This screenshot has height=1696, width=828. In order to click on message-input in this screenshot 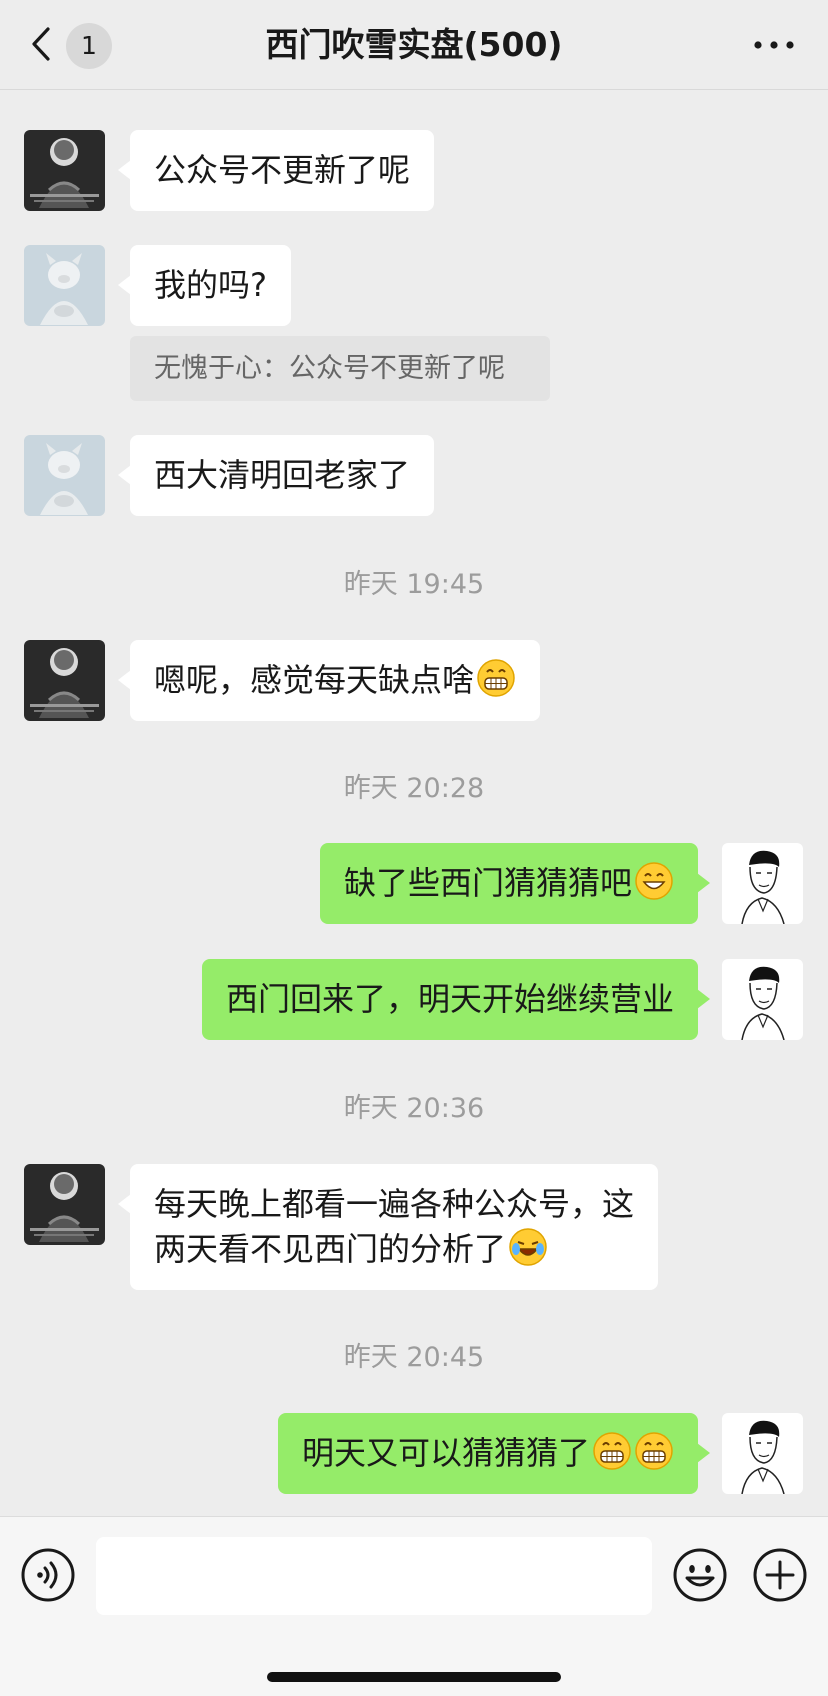, I will do `click(374, 1576)`.